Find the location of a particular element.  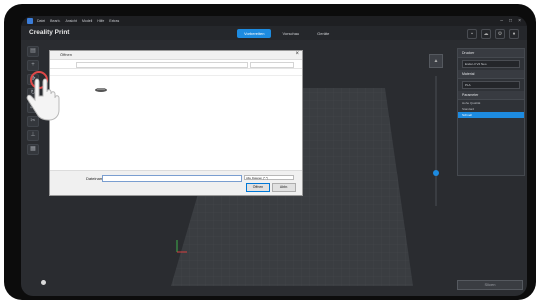

dialog-address-bar is located at coordinates (176, 64).